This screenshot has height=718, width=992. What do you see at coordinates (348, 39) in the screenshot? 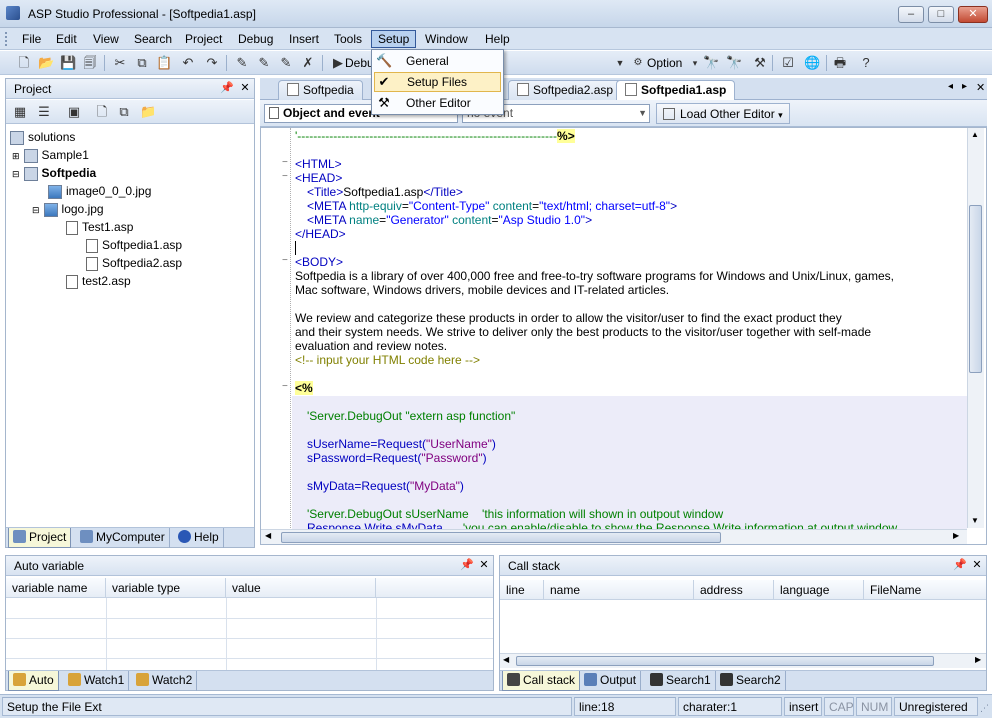
I see `menu-tools: Tools` at bounding box center [348, 39].